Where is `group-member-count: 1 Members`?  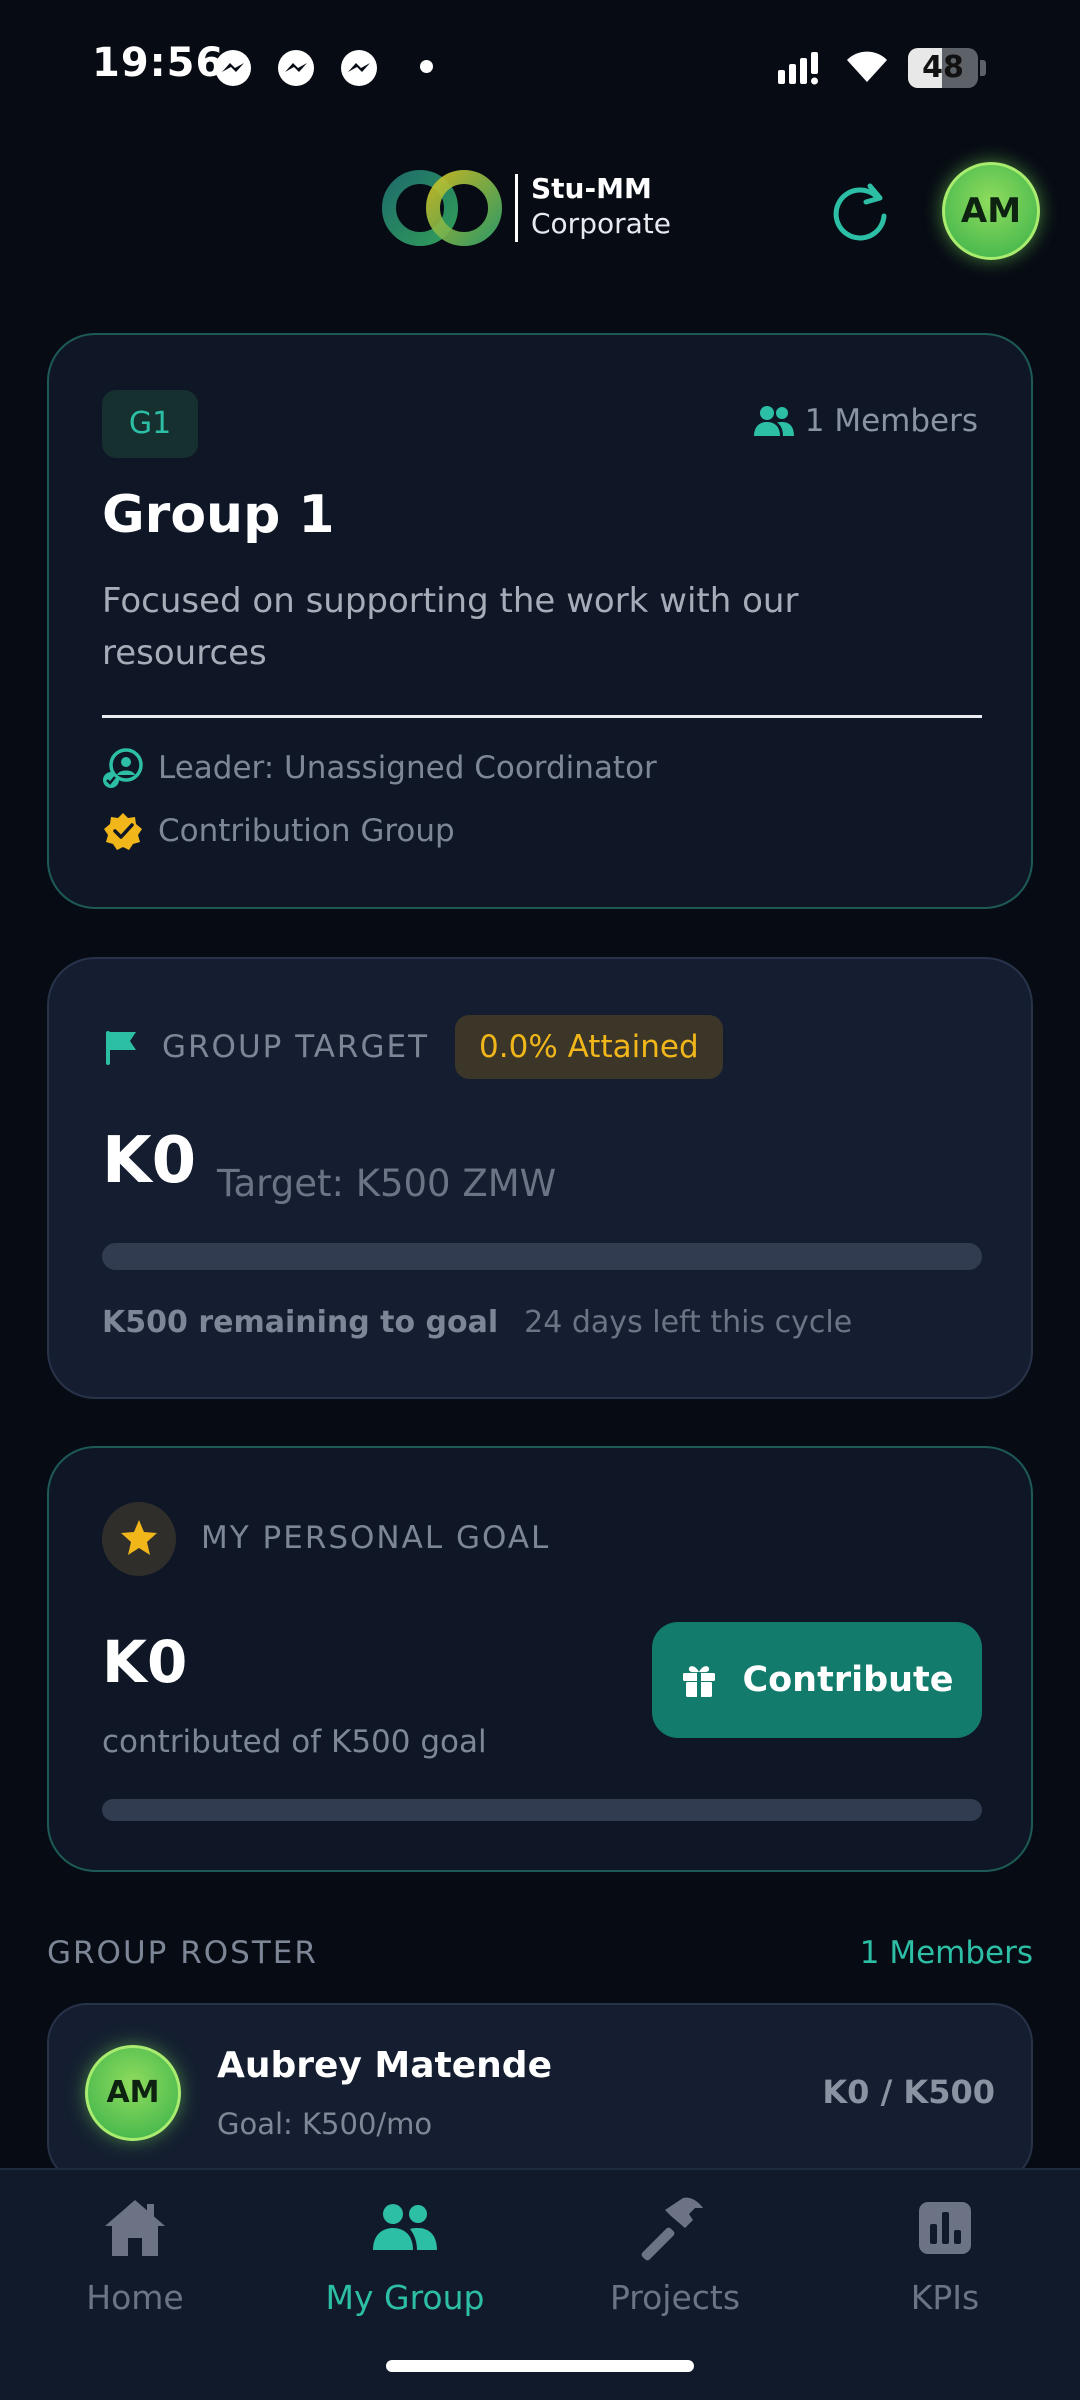
group-member-count: 1 Members is located at coordinates (865, 421).